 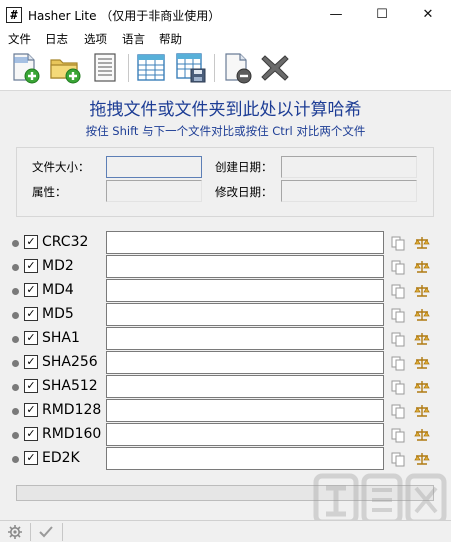 I want to click on menu-log: 日志, so click(x=56, y=39).